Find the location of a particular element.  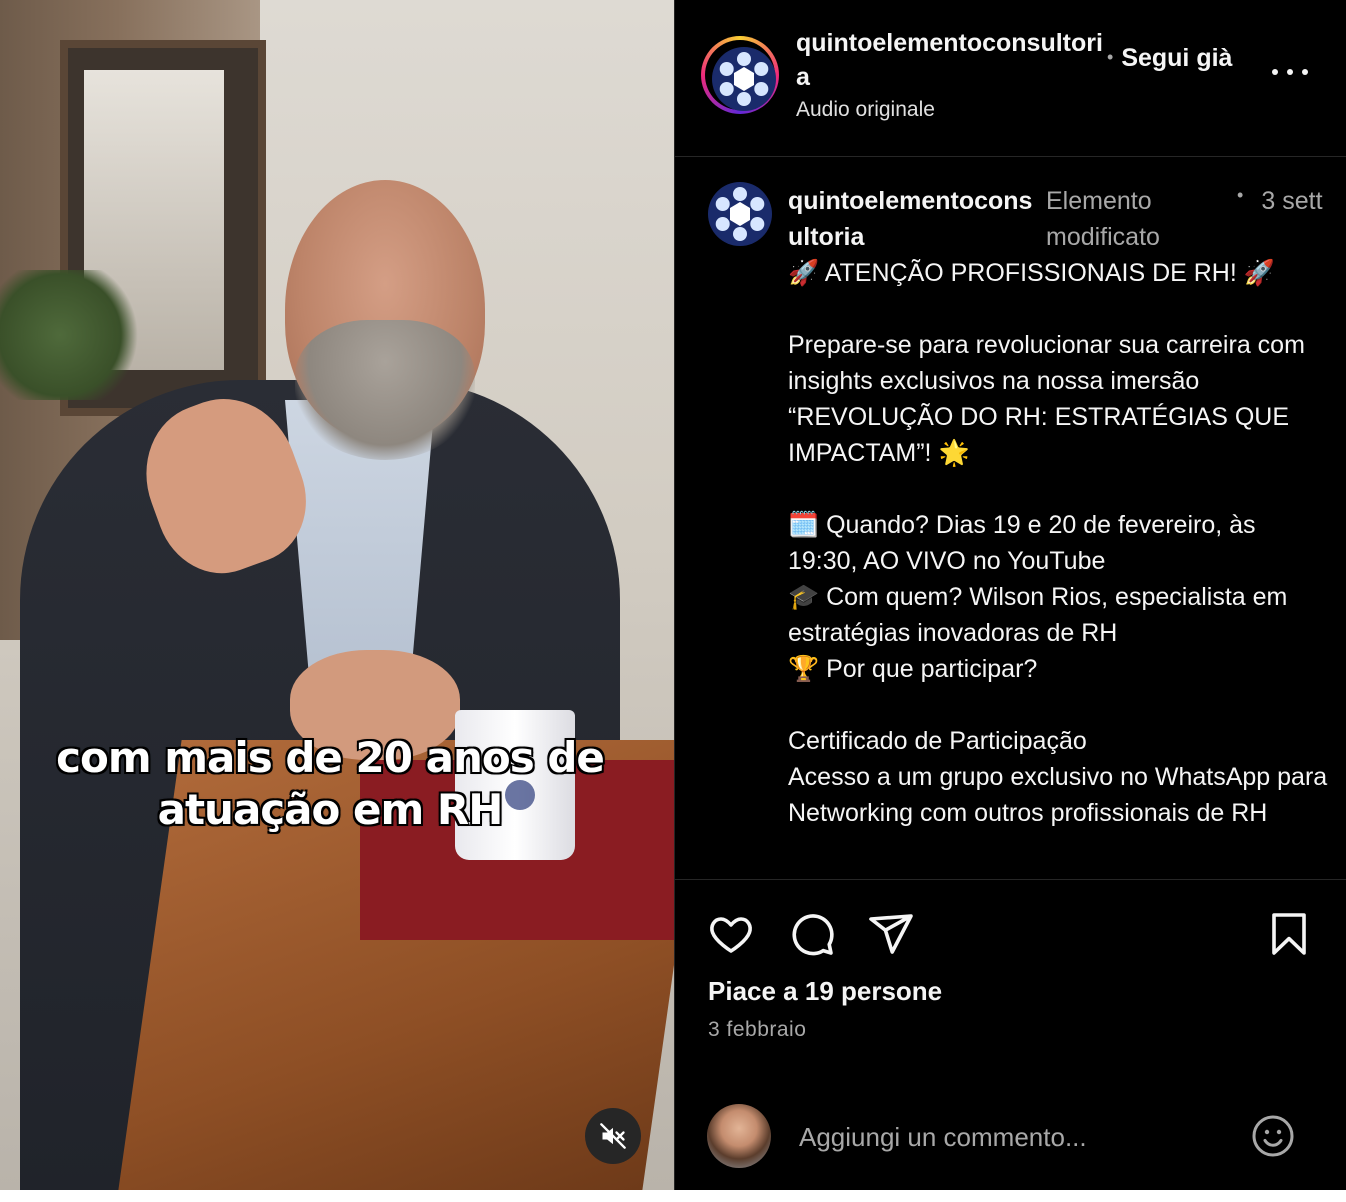

mute-toggle-button is located at coordinates (613, 1136).